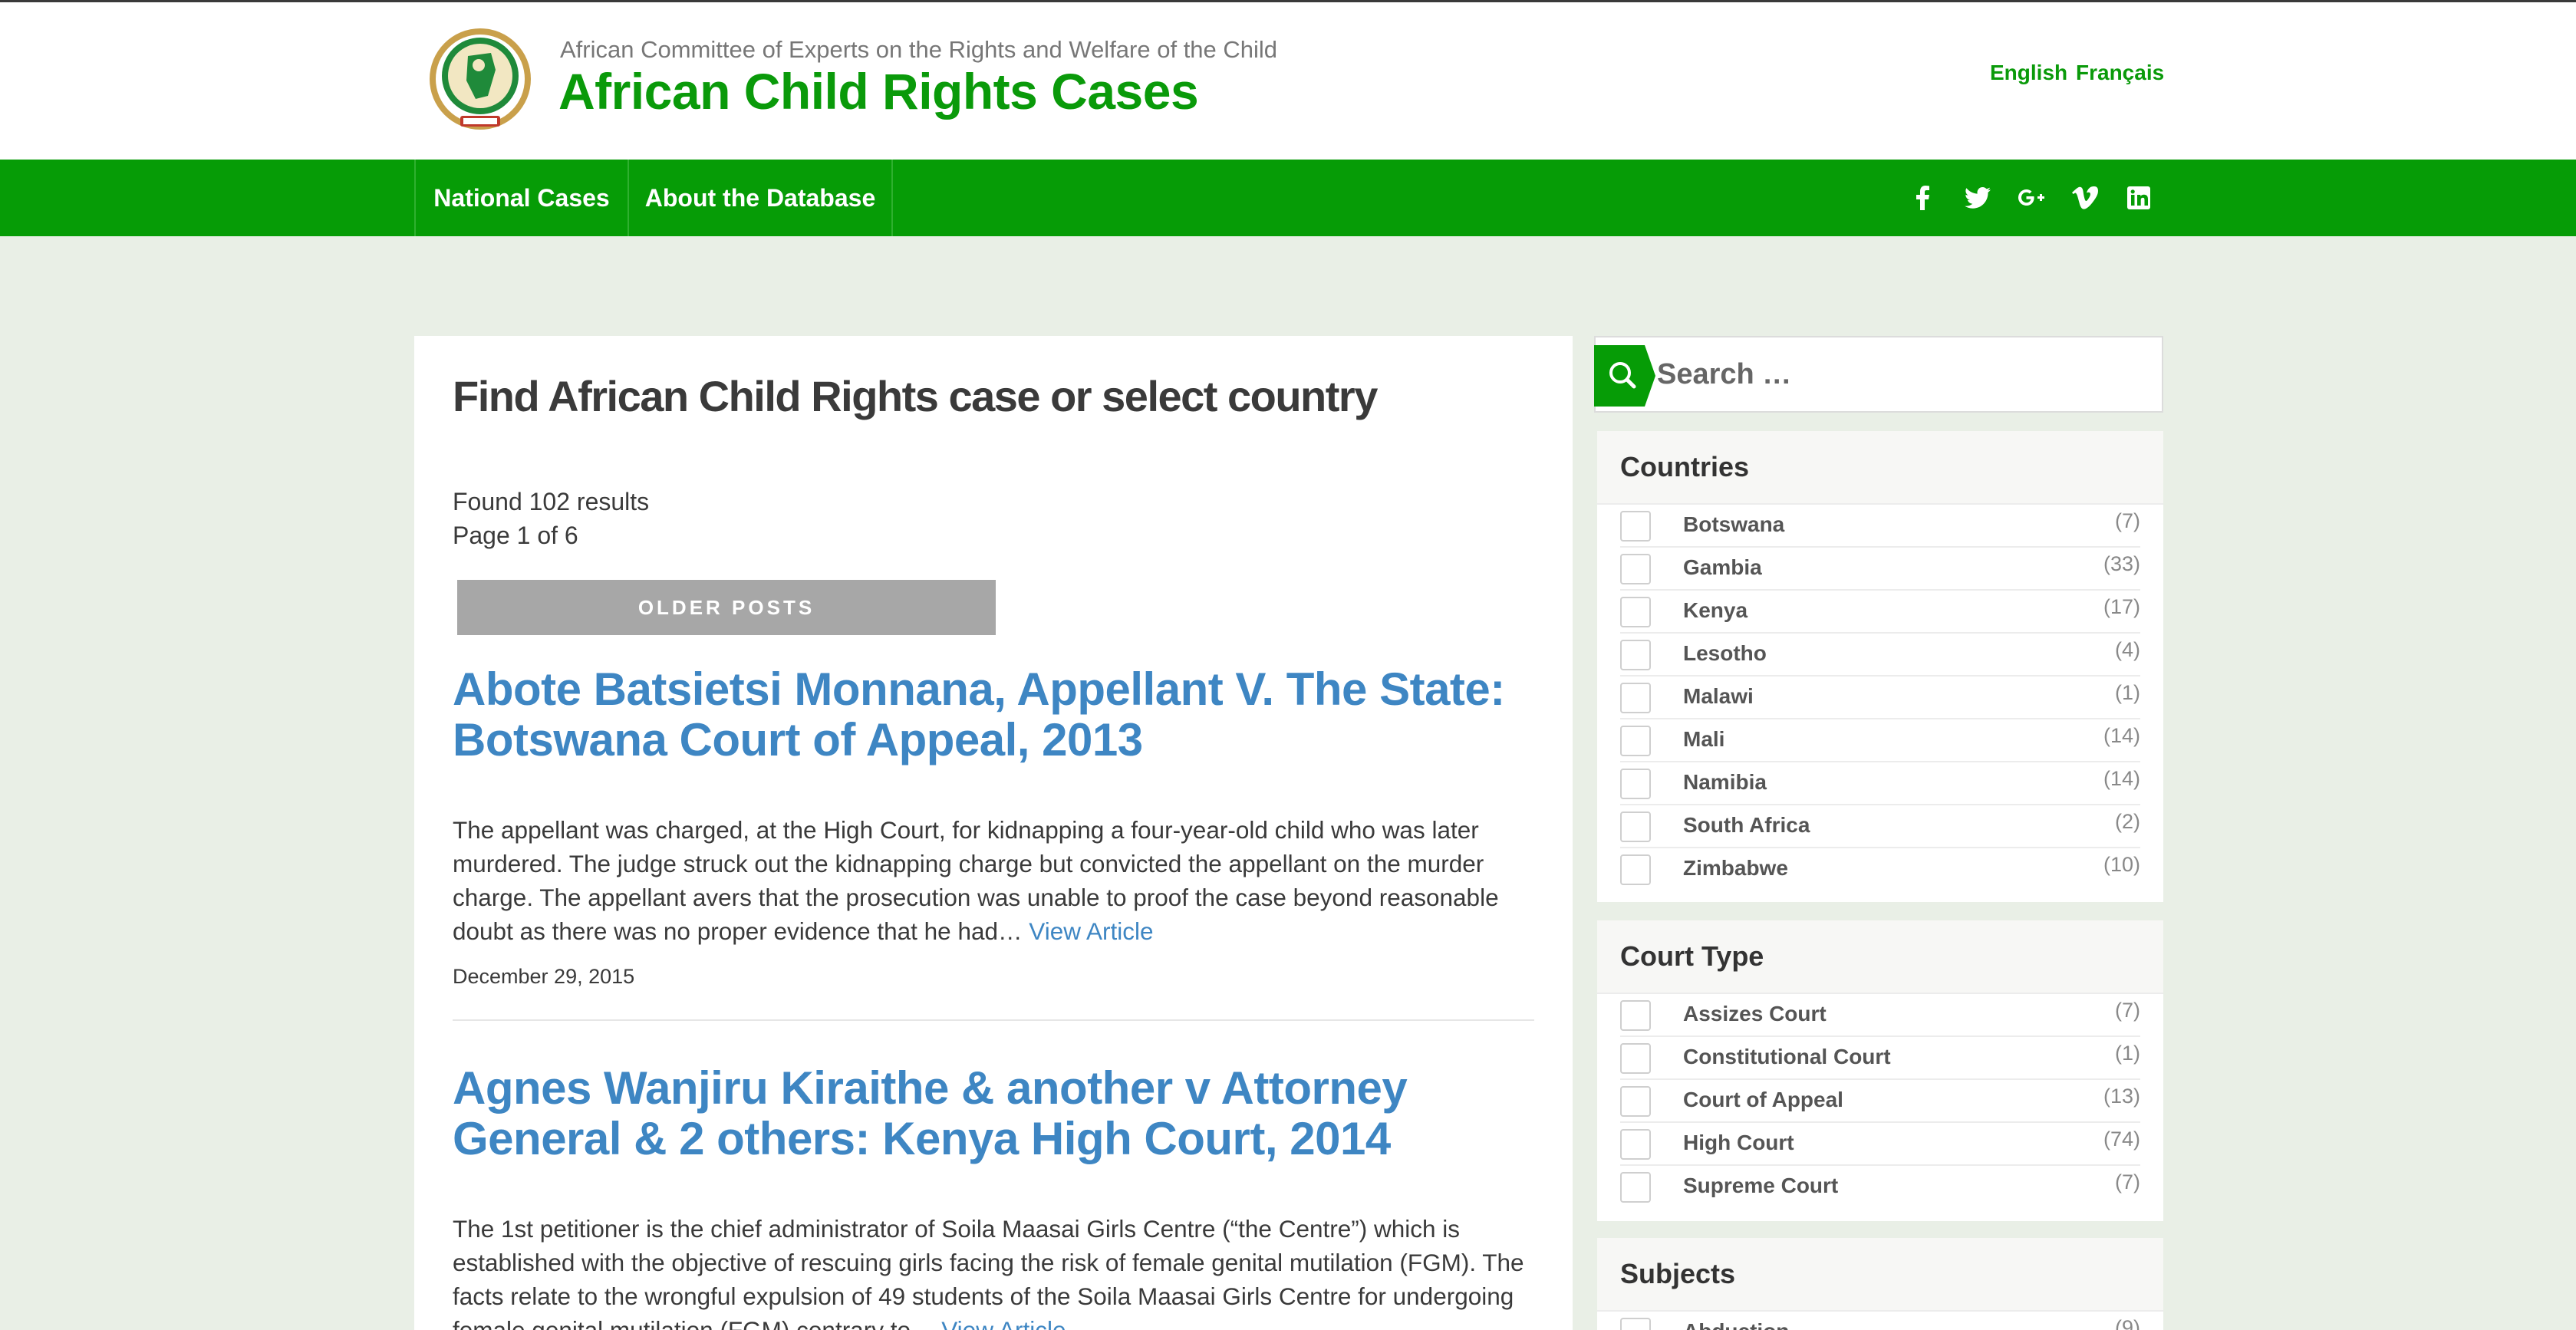 The width and height of the screenshot is (2576, 1330). I want to click on filter-row: Zimbabwe (10), so click(1880, 869).